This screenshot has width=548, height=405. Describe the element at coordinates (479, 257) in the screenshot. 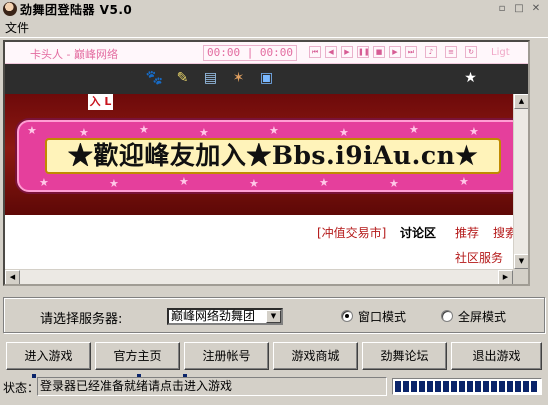

I see `link-community: 社区服务` at that location.